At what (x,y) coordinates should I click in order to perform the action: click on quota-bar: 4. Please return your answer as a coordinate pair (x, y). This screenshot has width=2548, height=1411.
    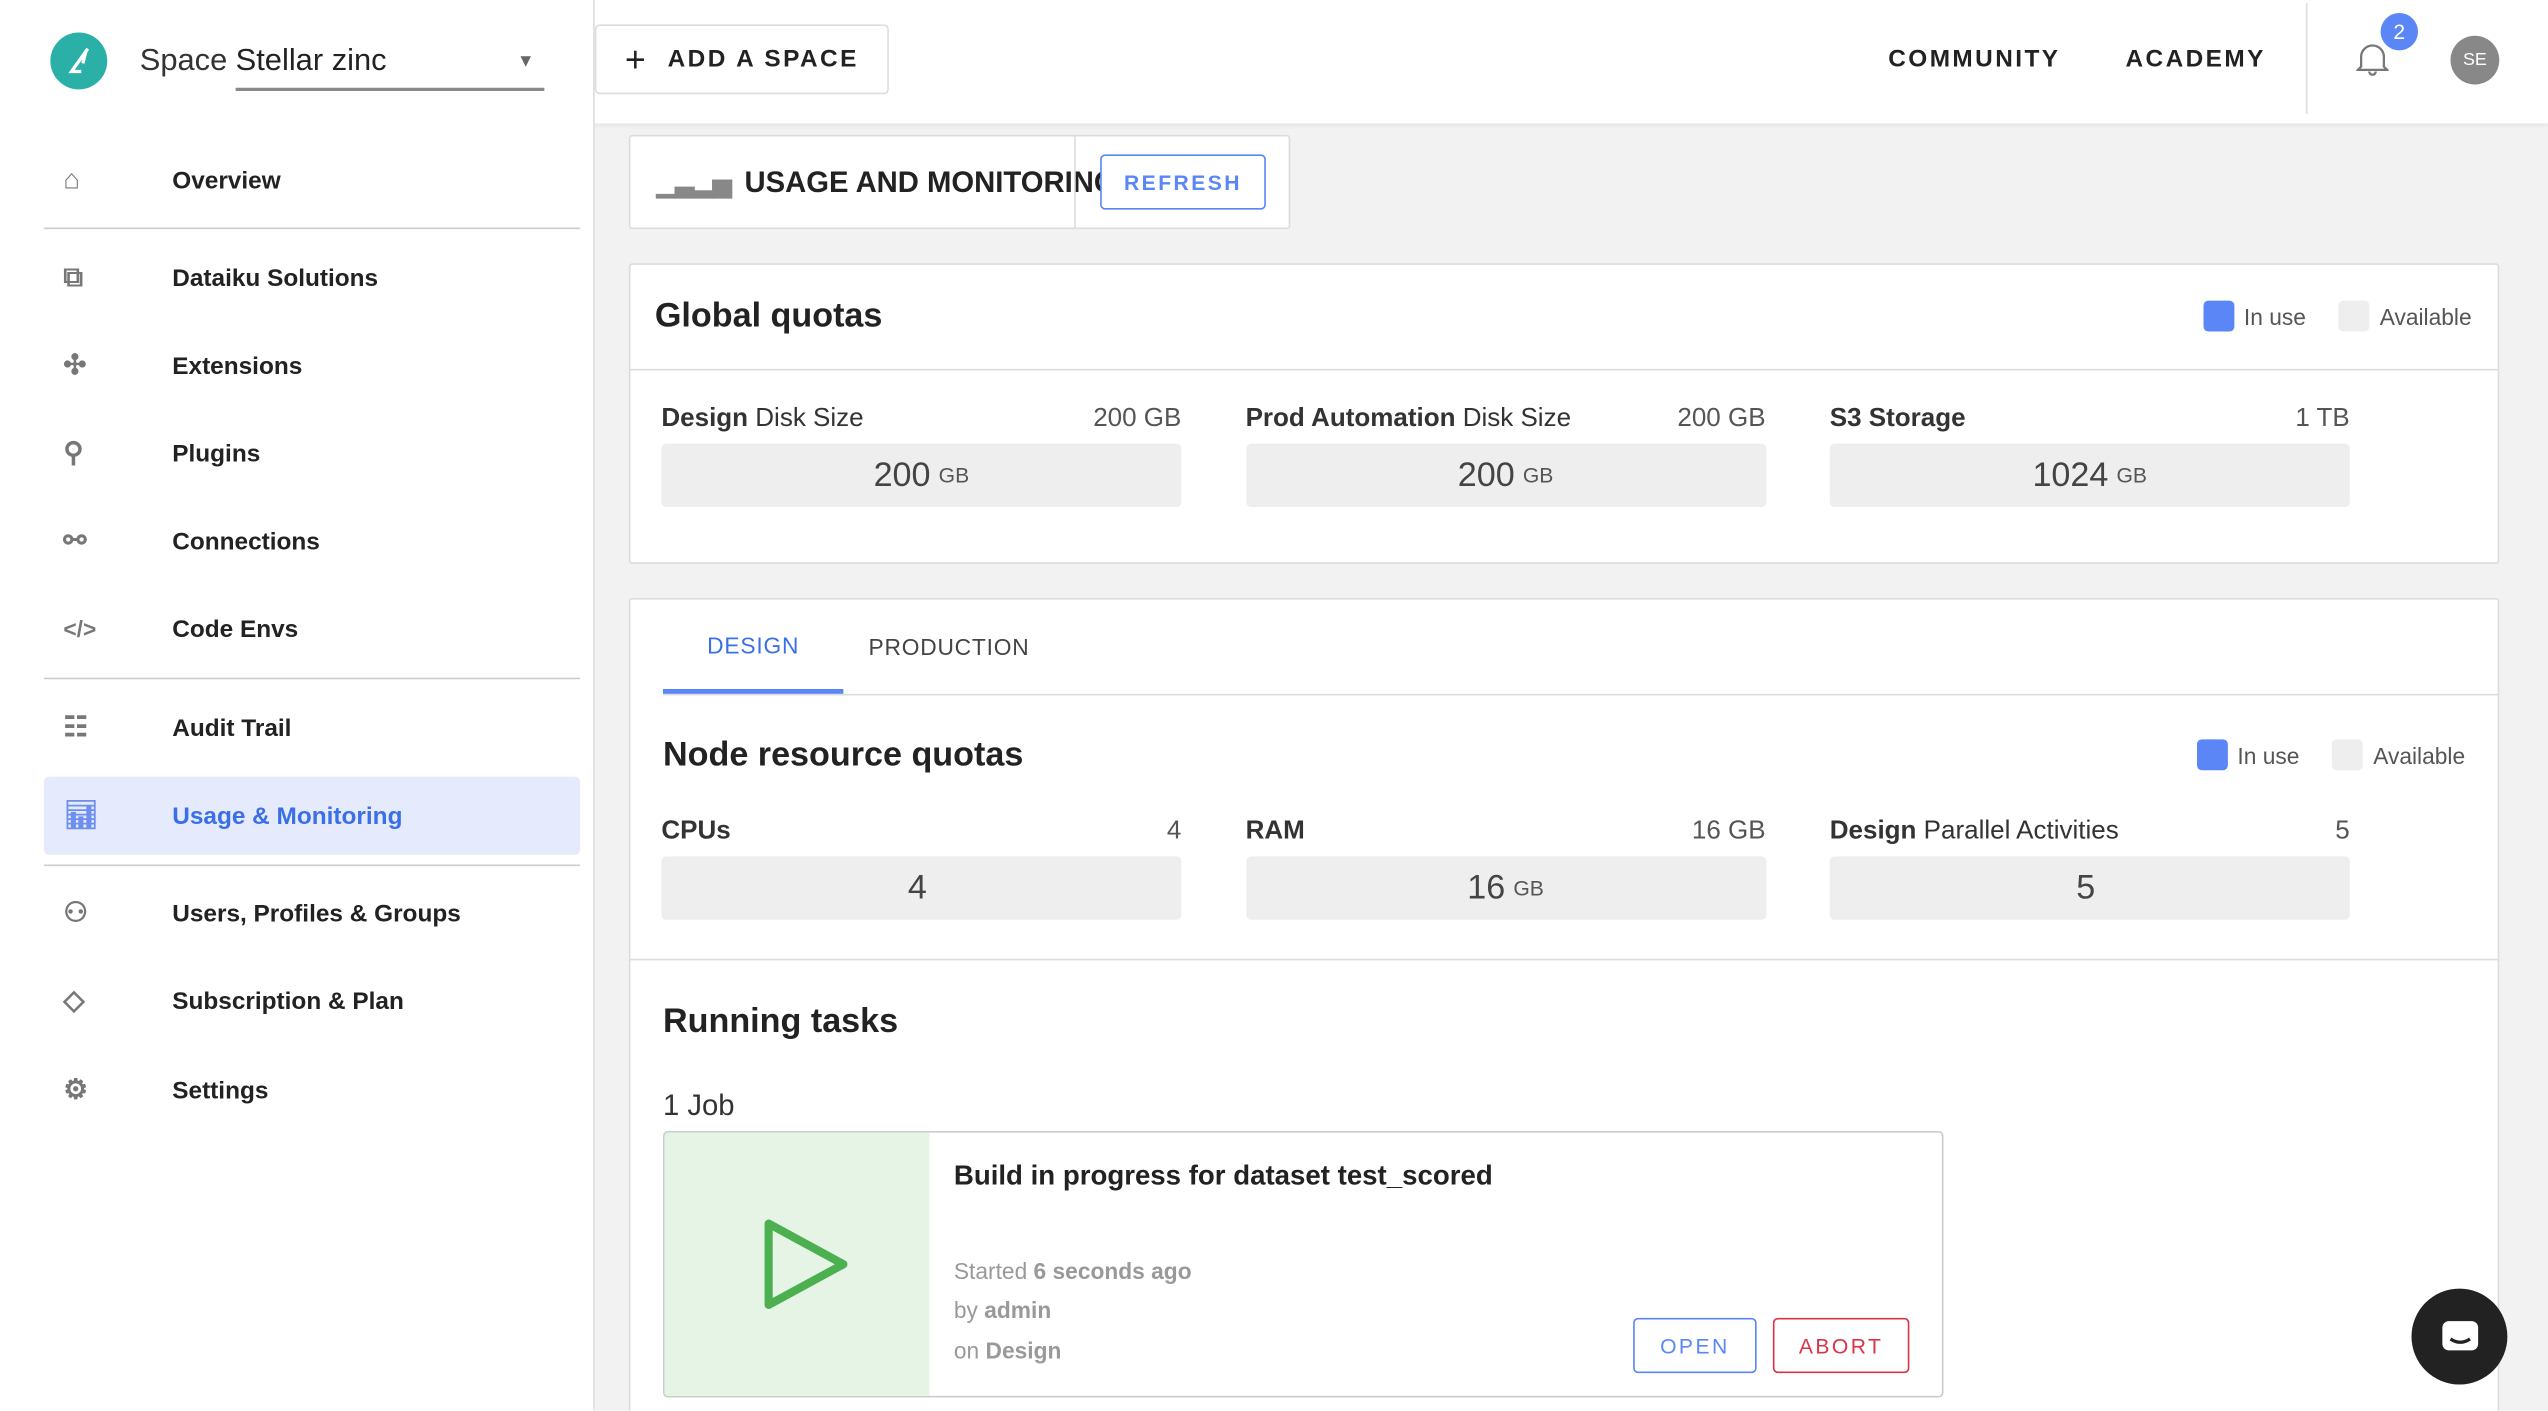
    Looking at the image, I should click on (921, 888).